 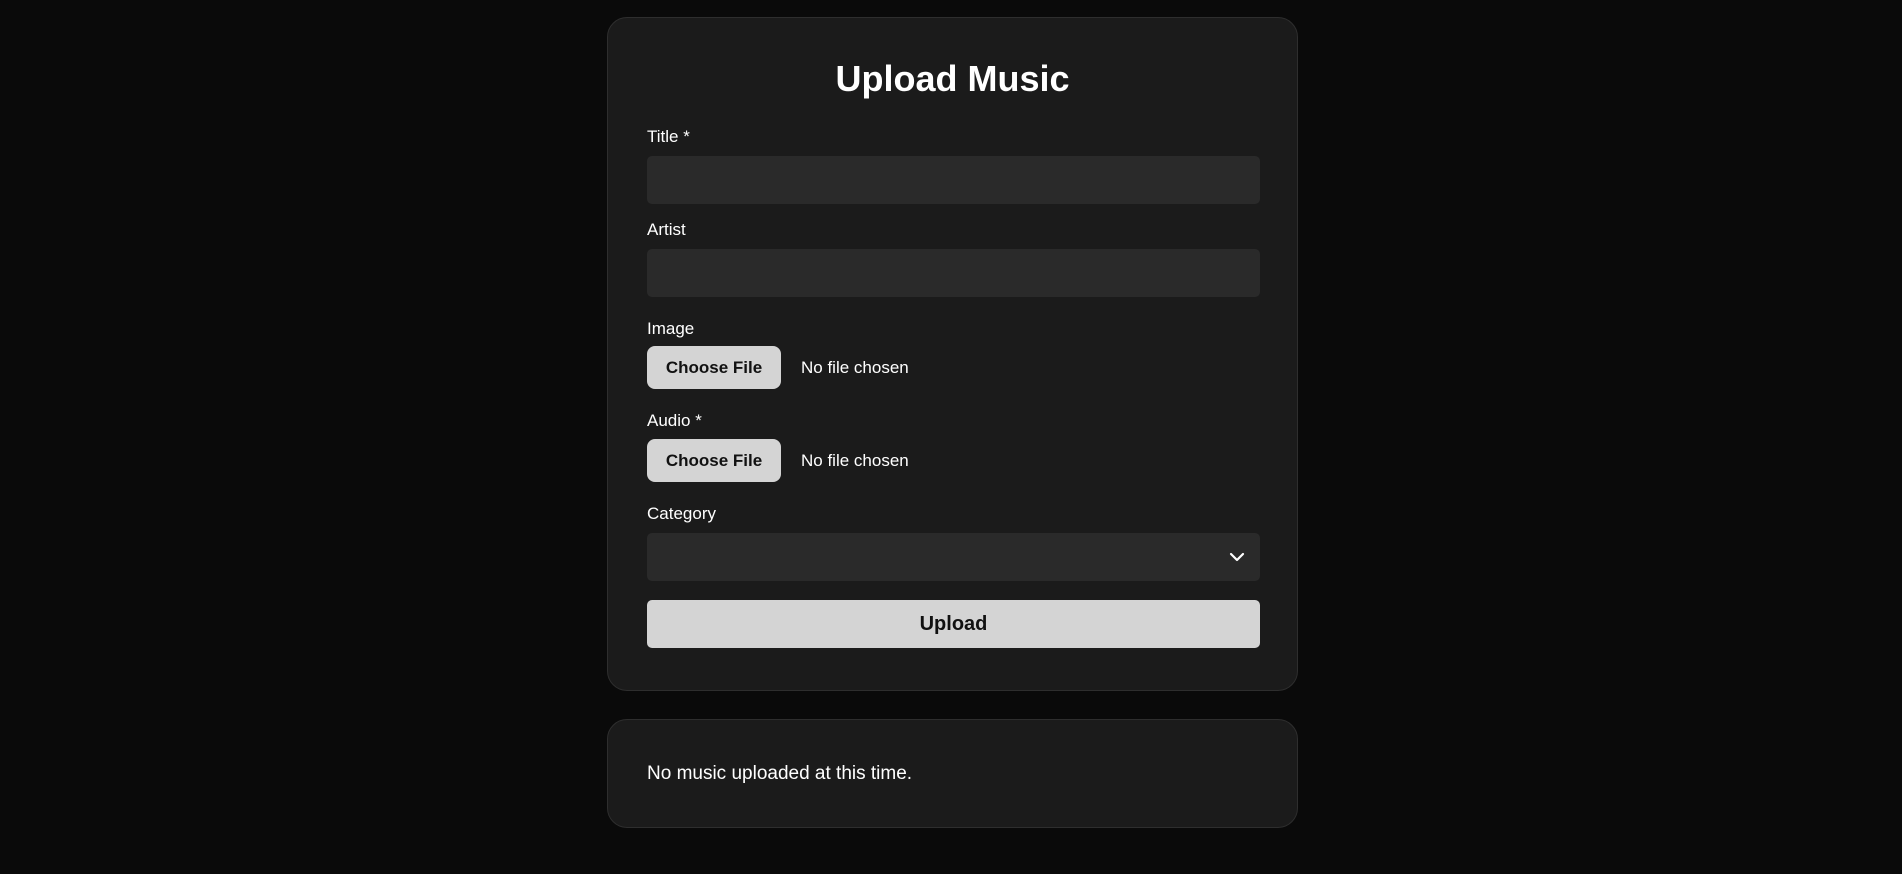 What do you see at coordinates (714, 460) in the screenshot?
I see `audio-choose-file-button: Choose File` at bounding box center [714, 460].